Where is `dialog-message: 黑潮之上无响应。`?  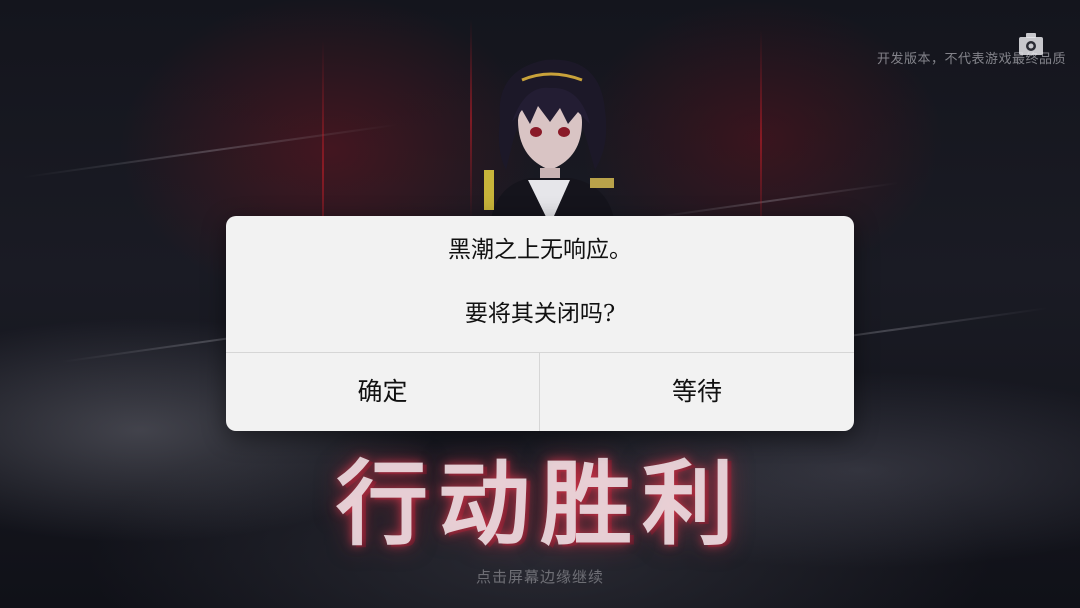 dialog-message: 黑潮之上无响应。 is located at coordinates (540, 250).